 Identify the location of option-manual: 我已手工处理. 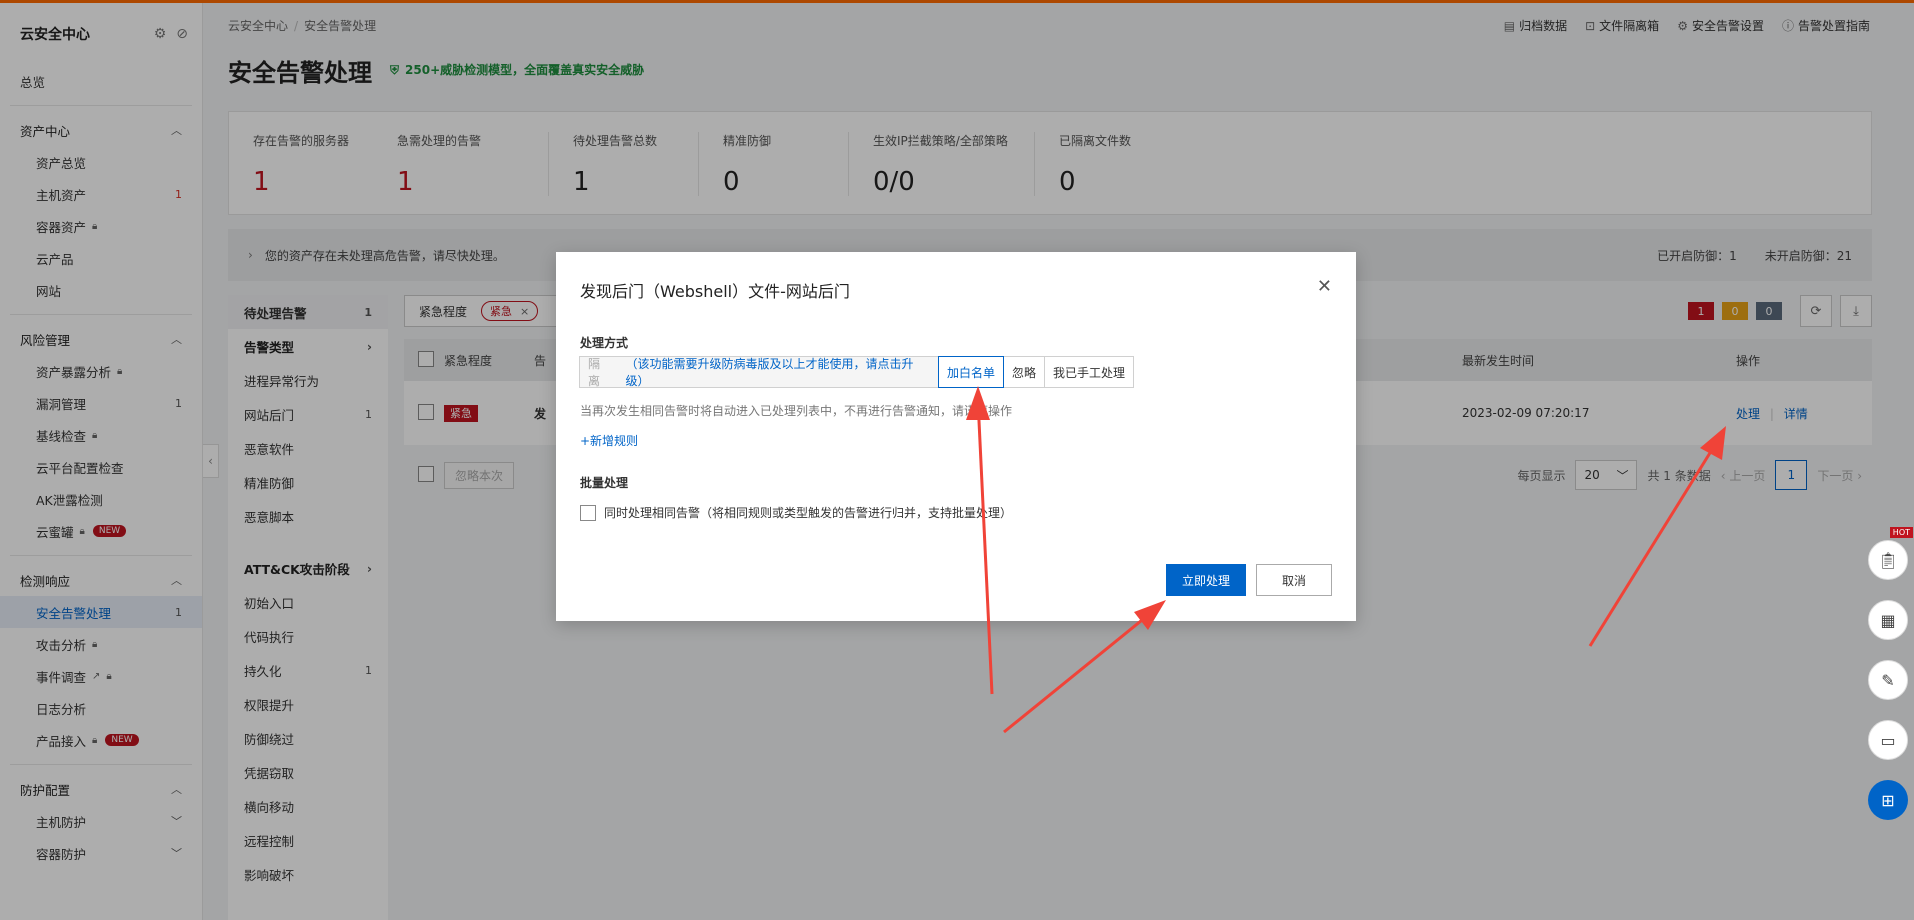
(1089, 372).